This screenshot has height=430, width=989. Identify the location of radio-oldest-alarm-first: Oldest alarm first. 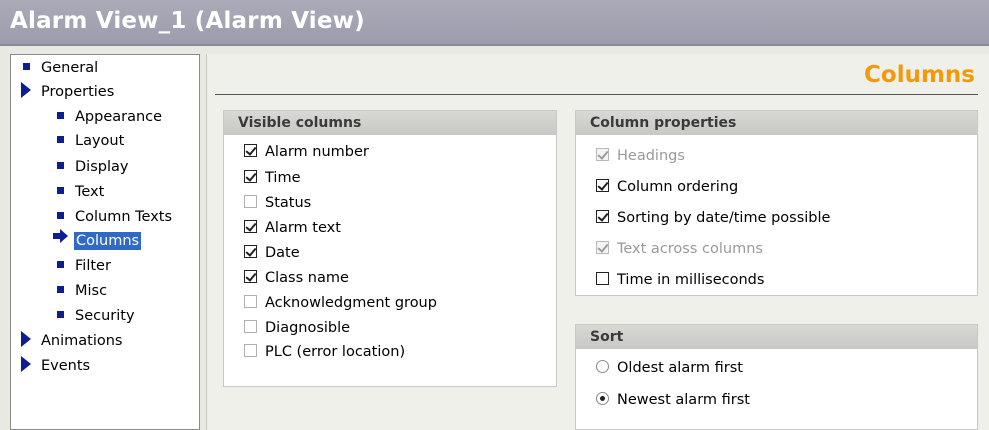
(669, 368).